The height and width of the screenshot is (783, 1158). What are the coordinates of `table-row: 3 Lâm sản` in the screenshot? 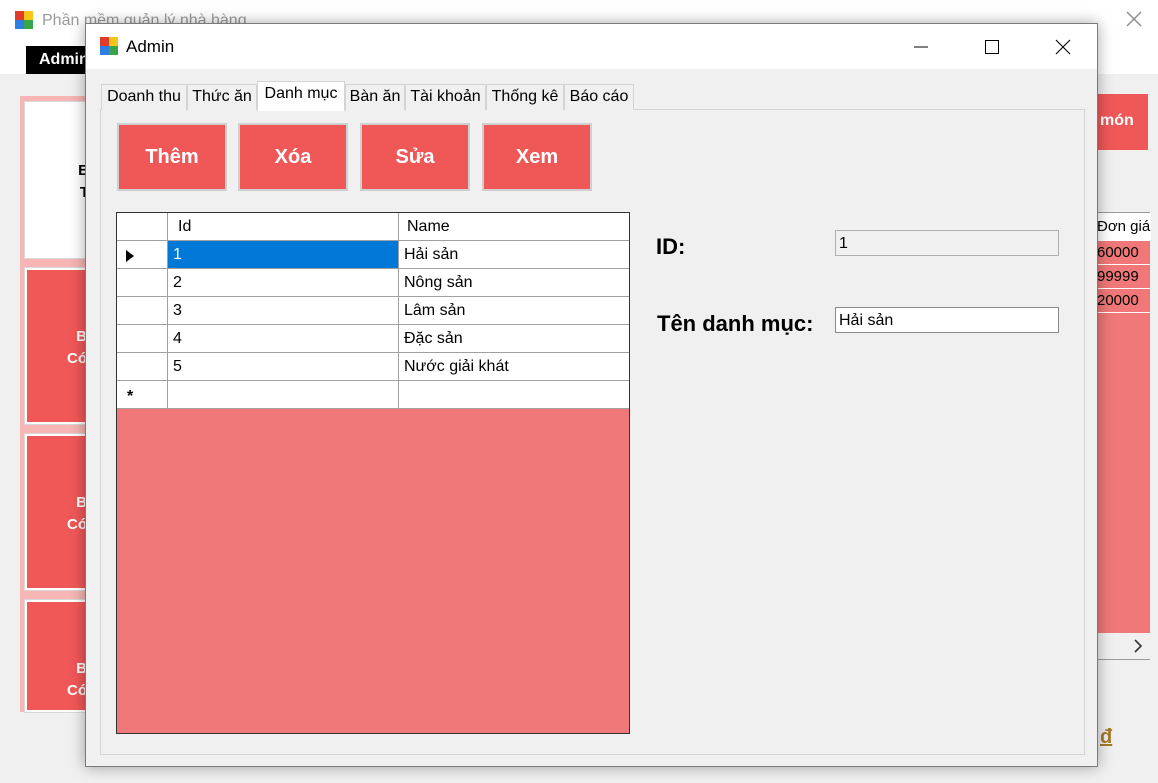 It's located at (373, 311).